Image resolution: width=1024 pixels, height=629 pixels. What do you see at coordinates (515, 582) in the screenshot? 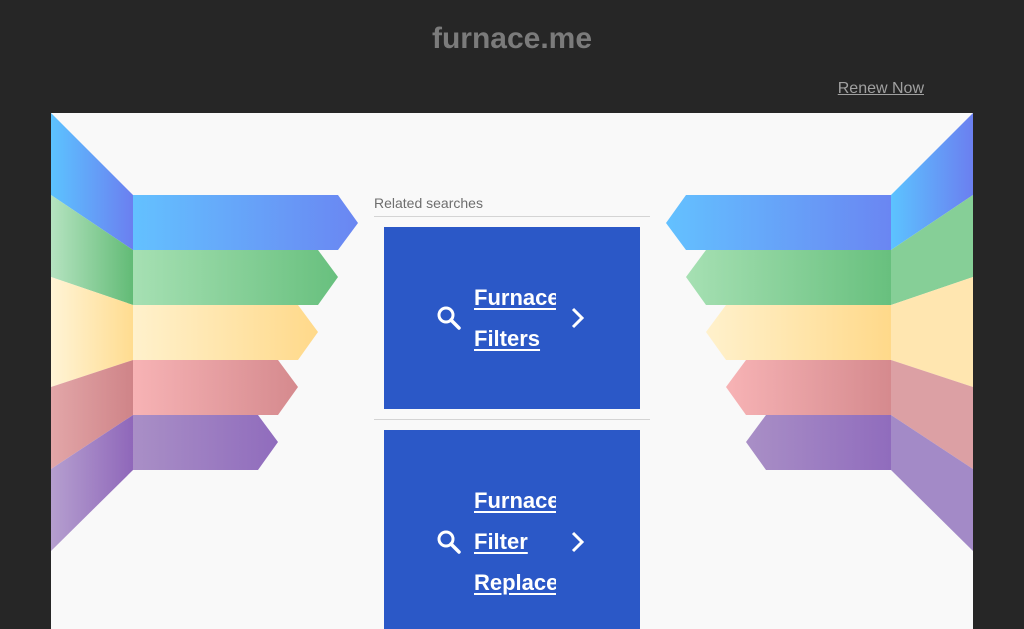
I see `card-label-line: Replacement` at bounding box center [515, 582].